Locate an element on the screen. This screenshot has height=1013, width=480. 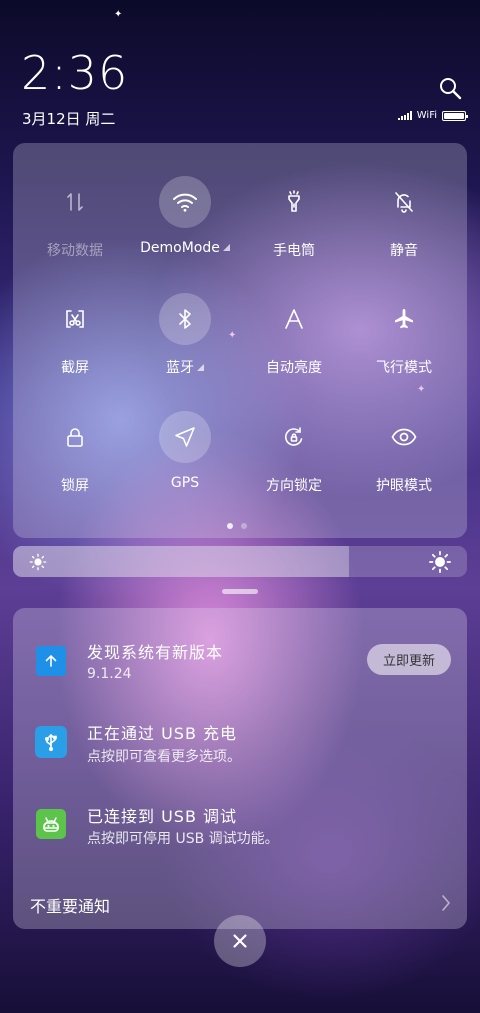
update-arrow-icon is located at coordinates (51, 661).